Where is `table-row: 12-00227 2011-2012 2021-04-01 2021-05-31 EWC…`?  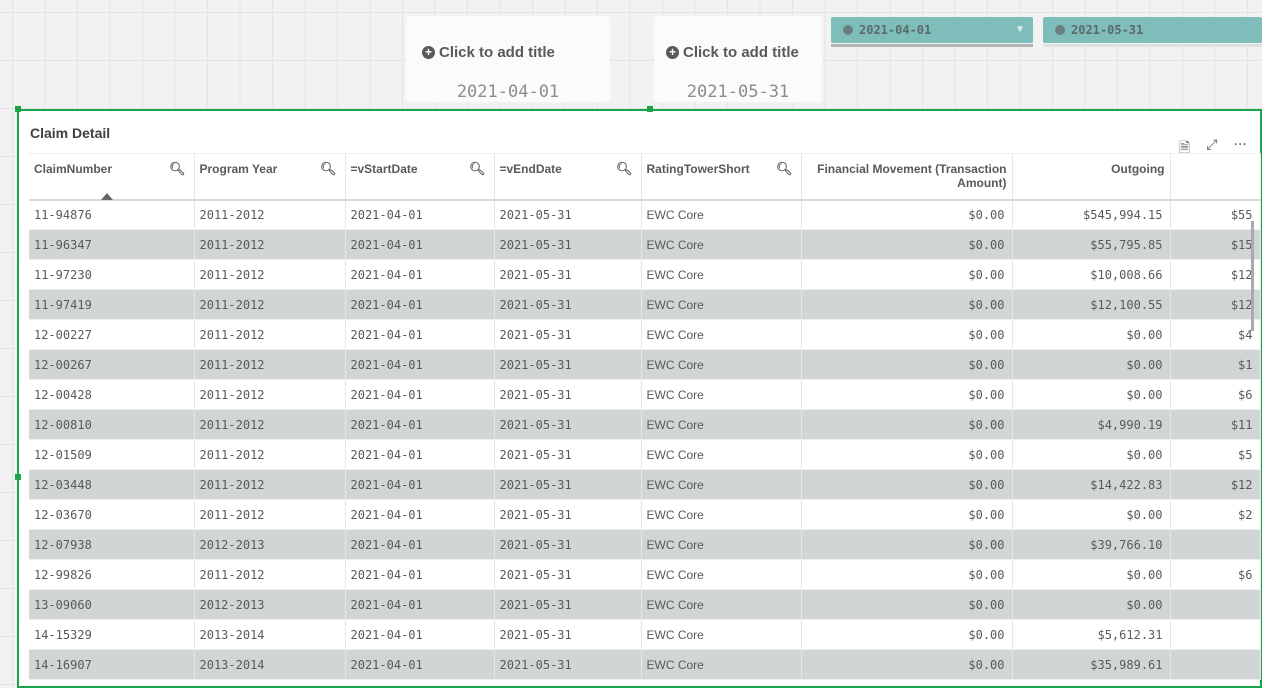
table-row: 12-00227 2011-2012 2021-04-01 2021-05-31 EWC… is located at coordinates (645, 334).